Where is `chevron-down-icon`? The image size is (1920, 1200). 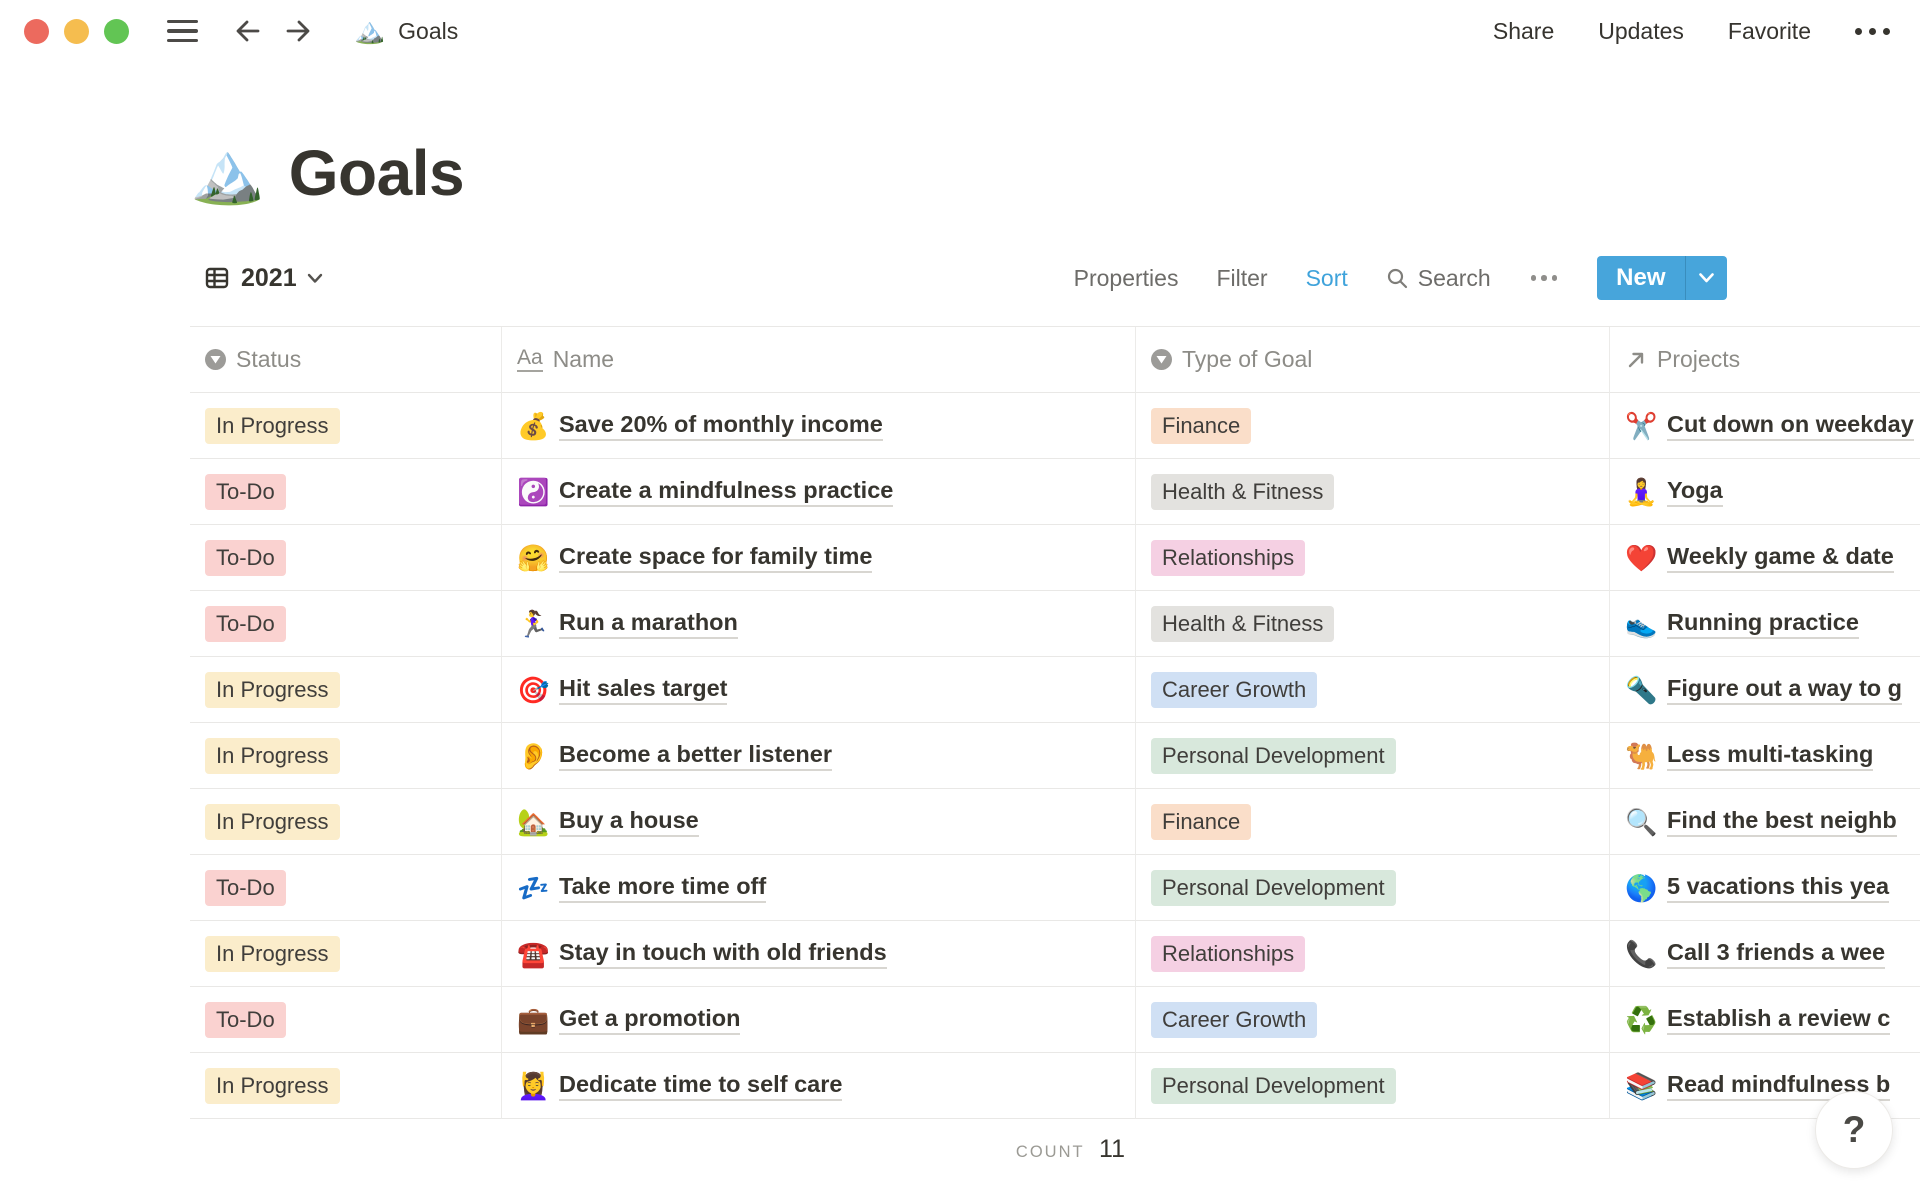
chevron-down-icon is located at coordinates (314, 278).